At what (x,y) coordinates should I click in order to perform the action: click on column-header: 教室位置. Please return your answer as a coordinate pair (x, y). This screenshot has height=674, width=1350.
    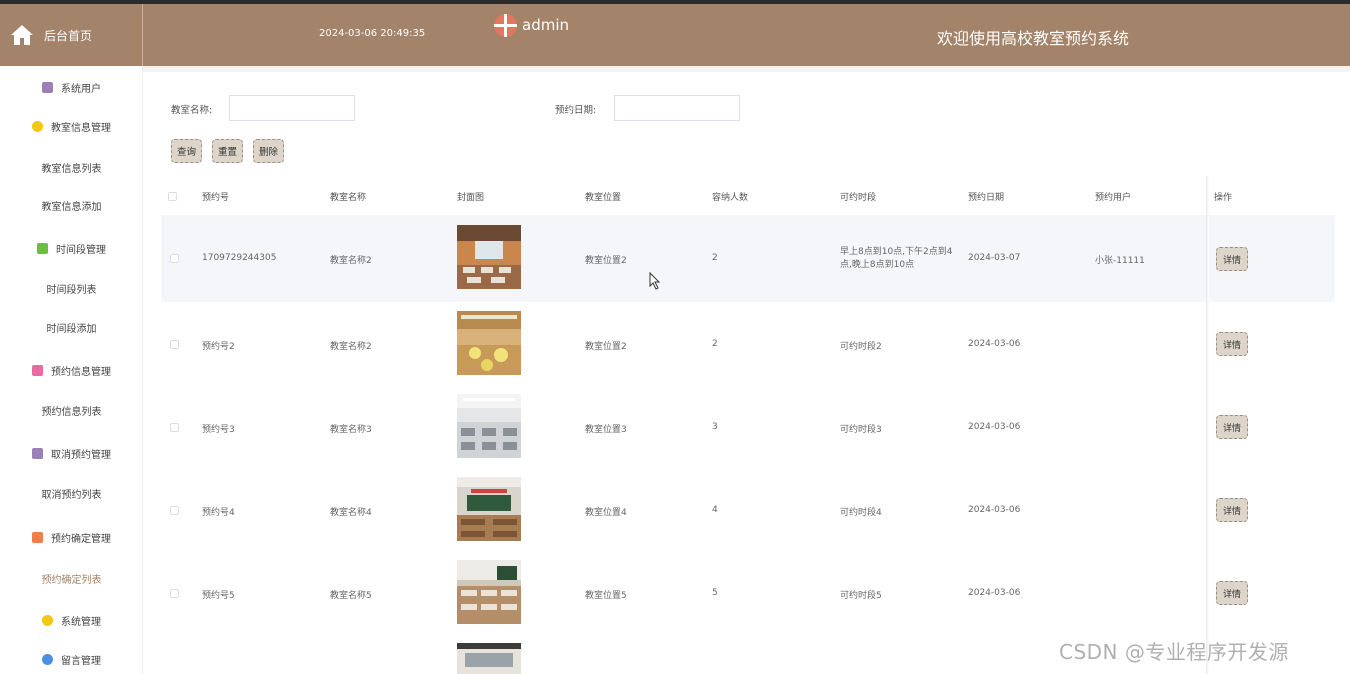
    Looking at the image, I should click on (603, 198).